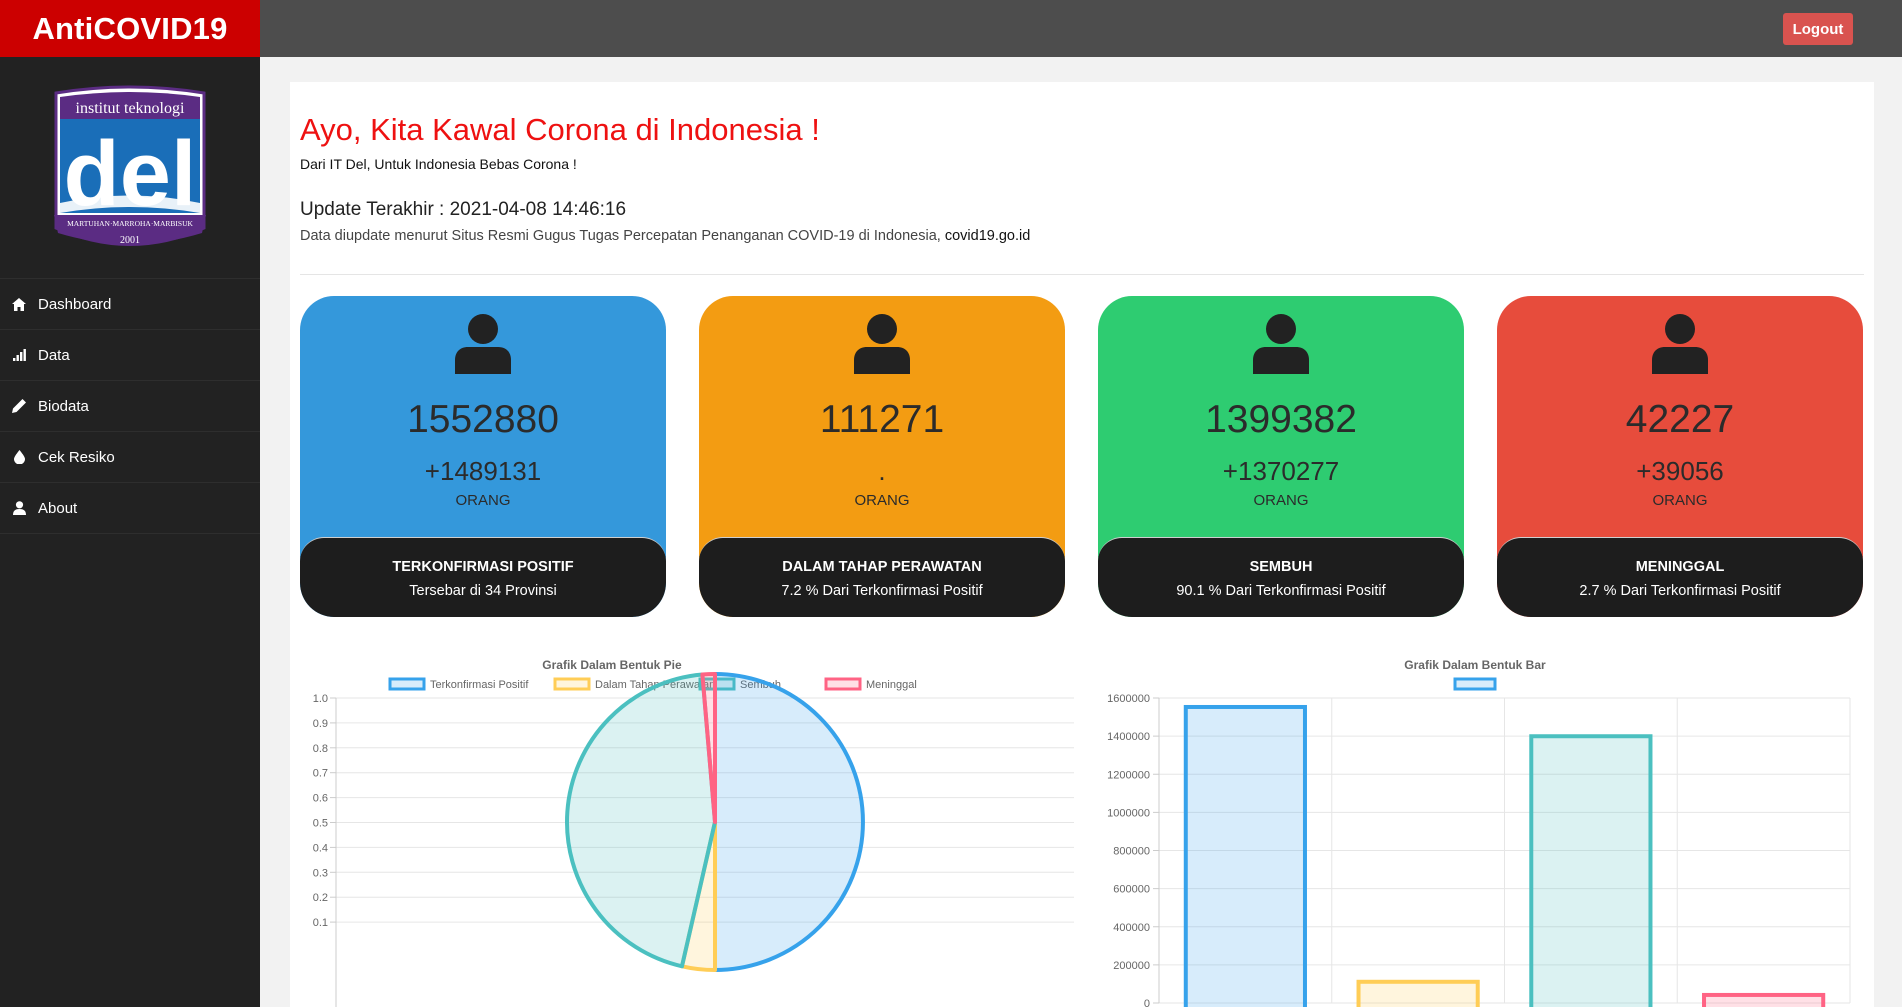 This screenshot has height=1007, width=1902. I want to click on y-tick-label: 1000000, so click(1128, 813).